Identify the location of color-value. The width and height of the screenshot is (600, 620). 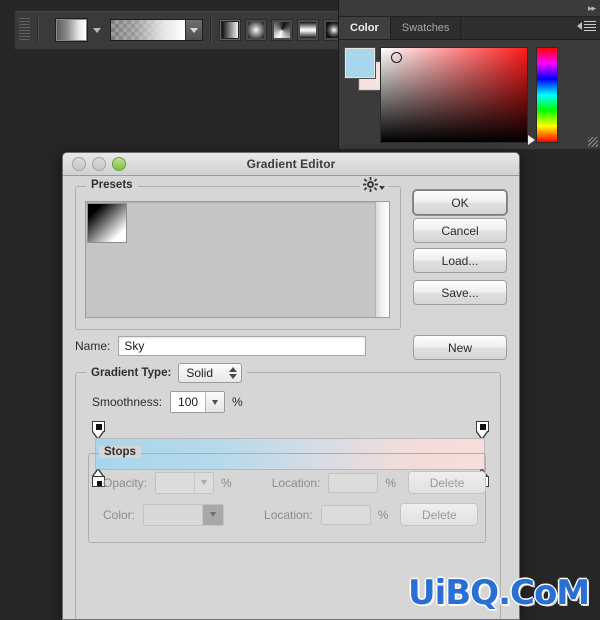
(173, 514).